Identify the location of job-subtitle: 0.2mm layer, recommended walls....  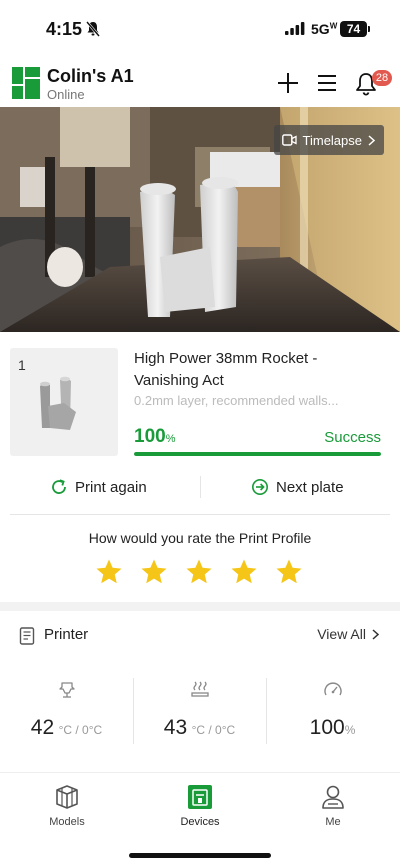
(236, 400).